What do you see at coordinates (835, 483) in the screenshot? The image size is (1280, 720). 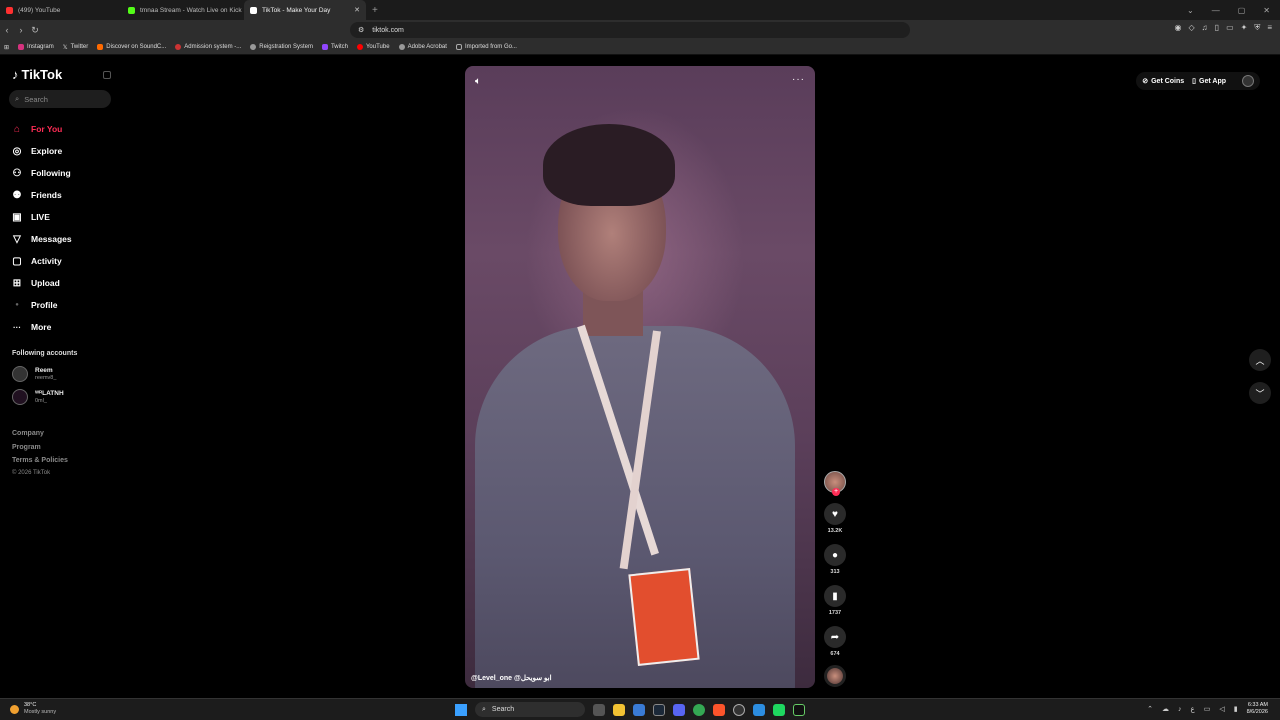 I see `creator-avatar: +` at bounding box center [835, 483].